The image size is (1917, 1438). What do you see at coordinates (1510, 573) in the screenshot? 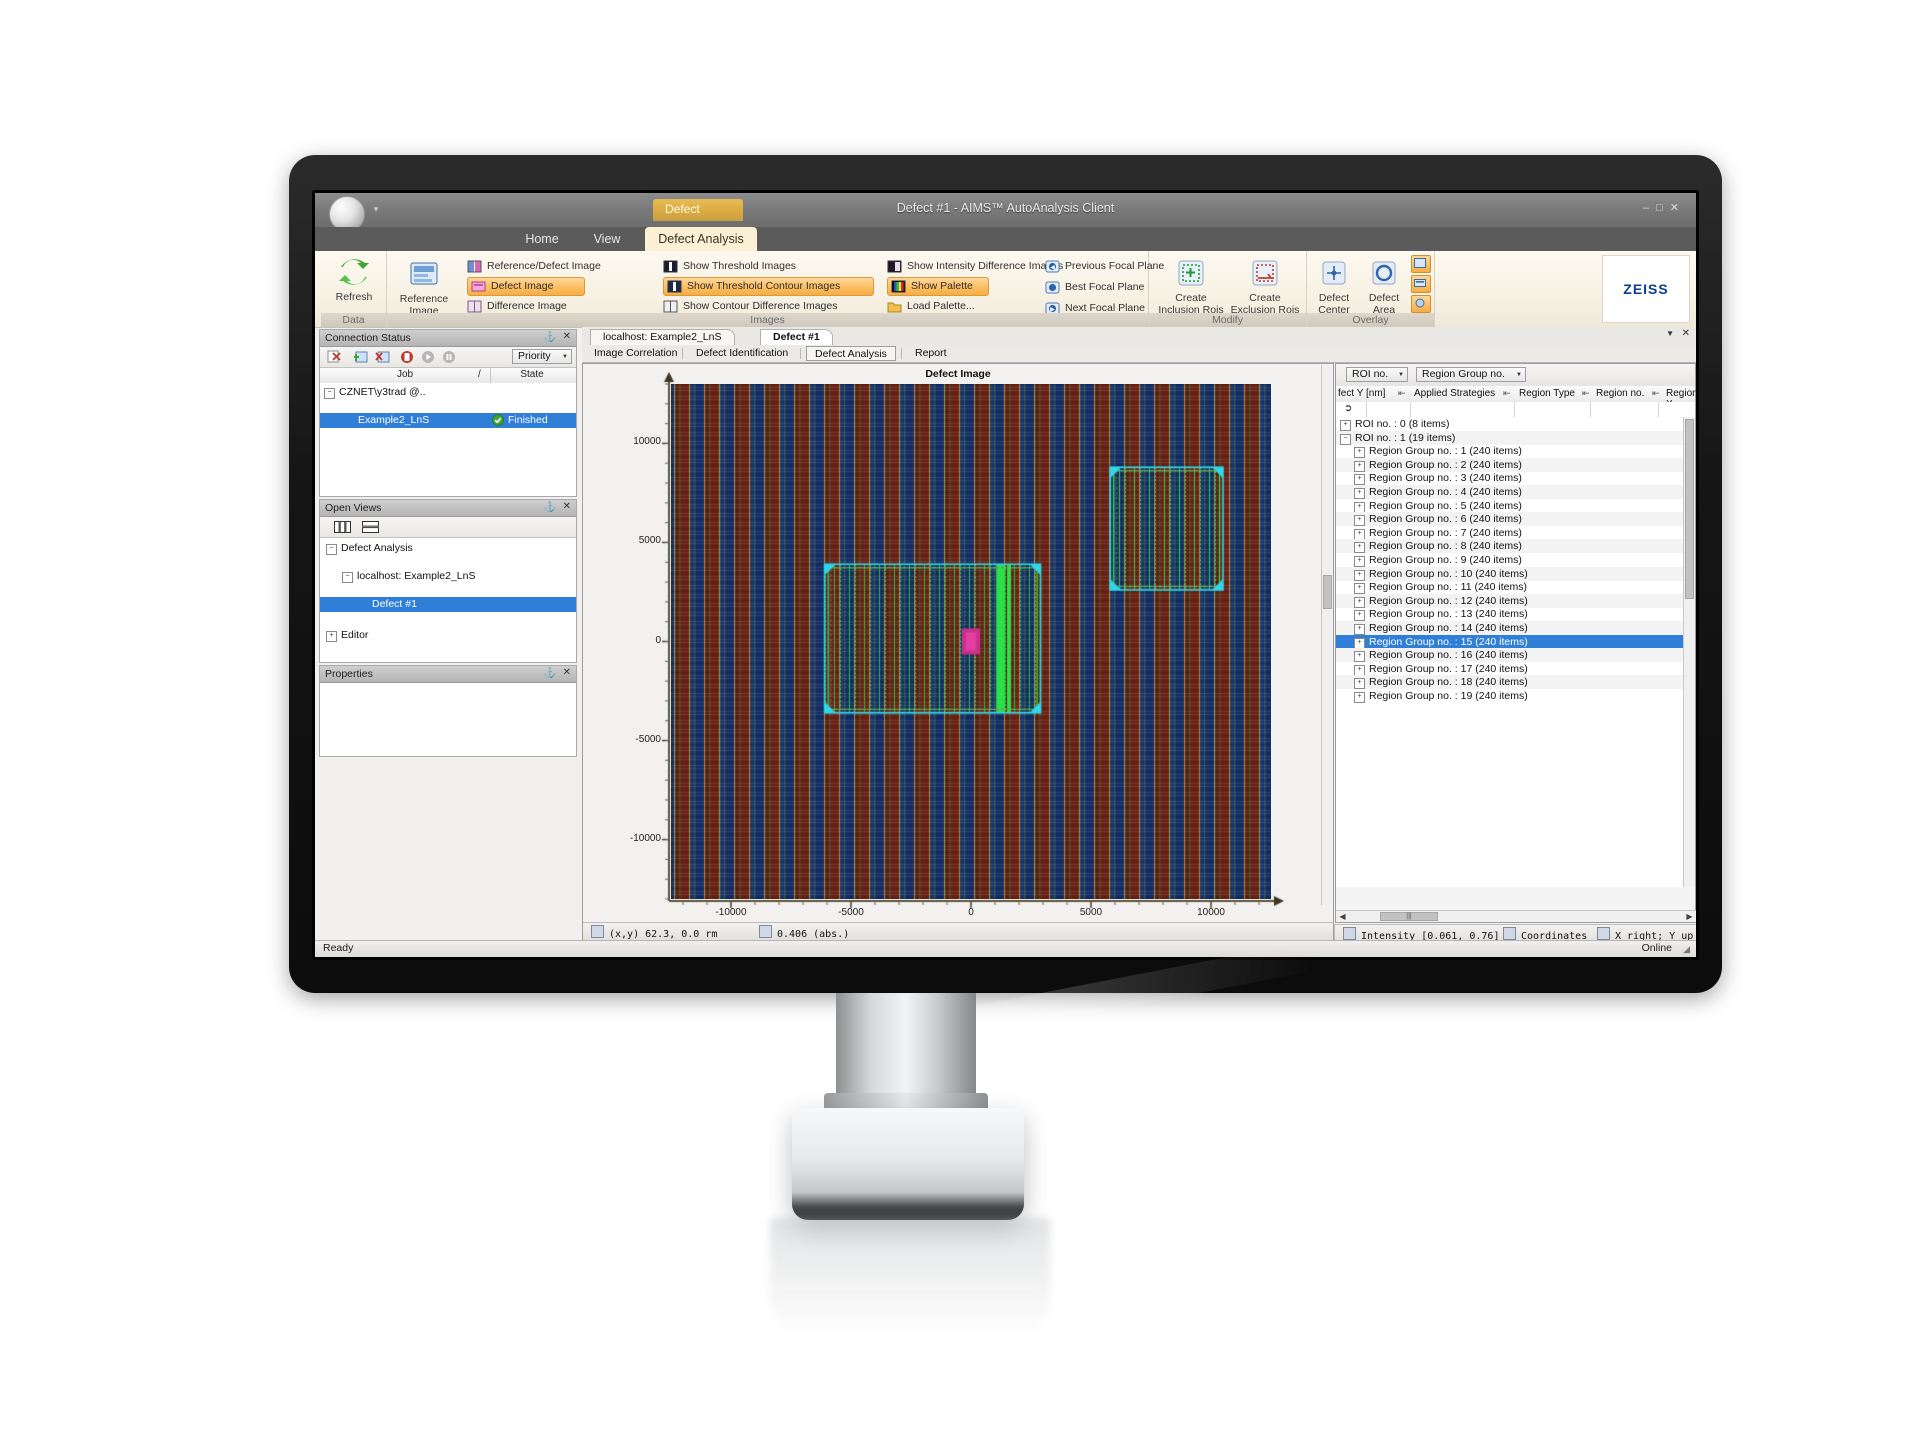
I see `region-tree-row: + Region Group no. : 10 (240 items)` at bounding box center [1510, 573].